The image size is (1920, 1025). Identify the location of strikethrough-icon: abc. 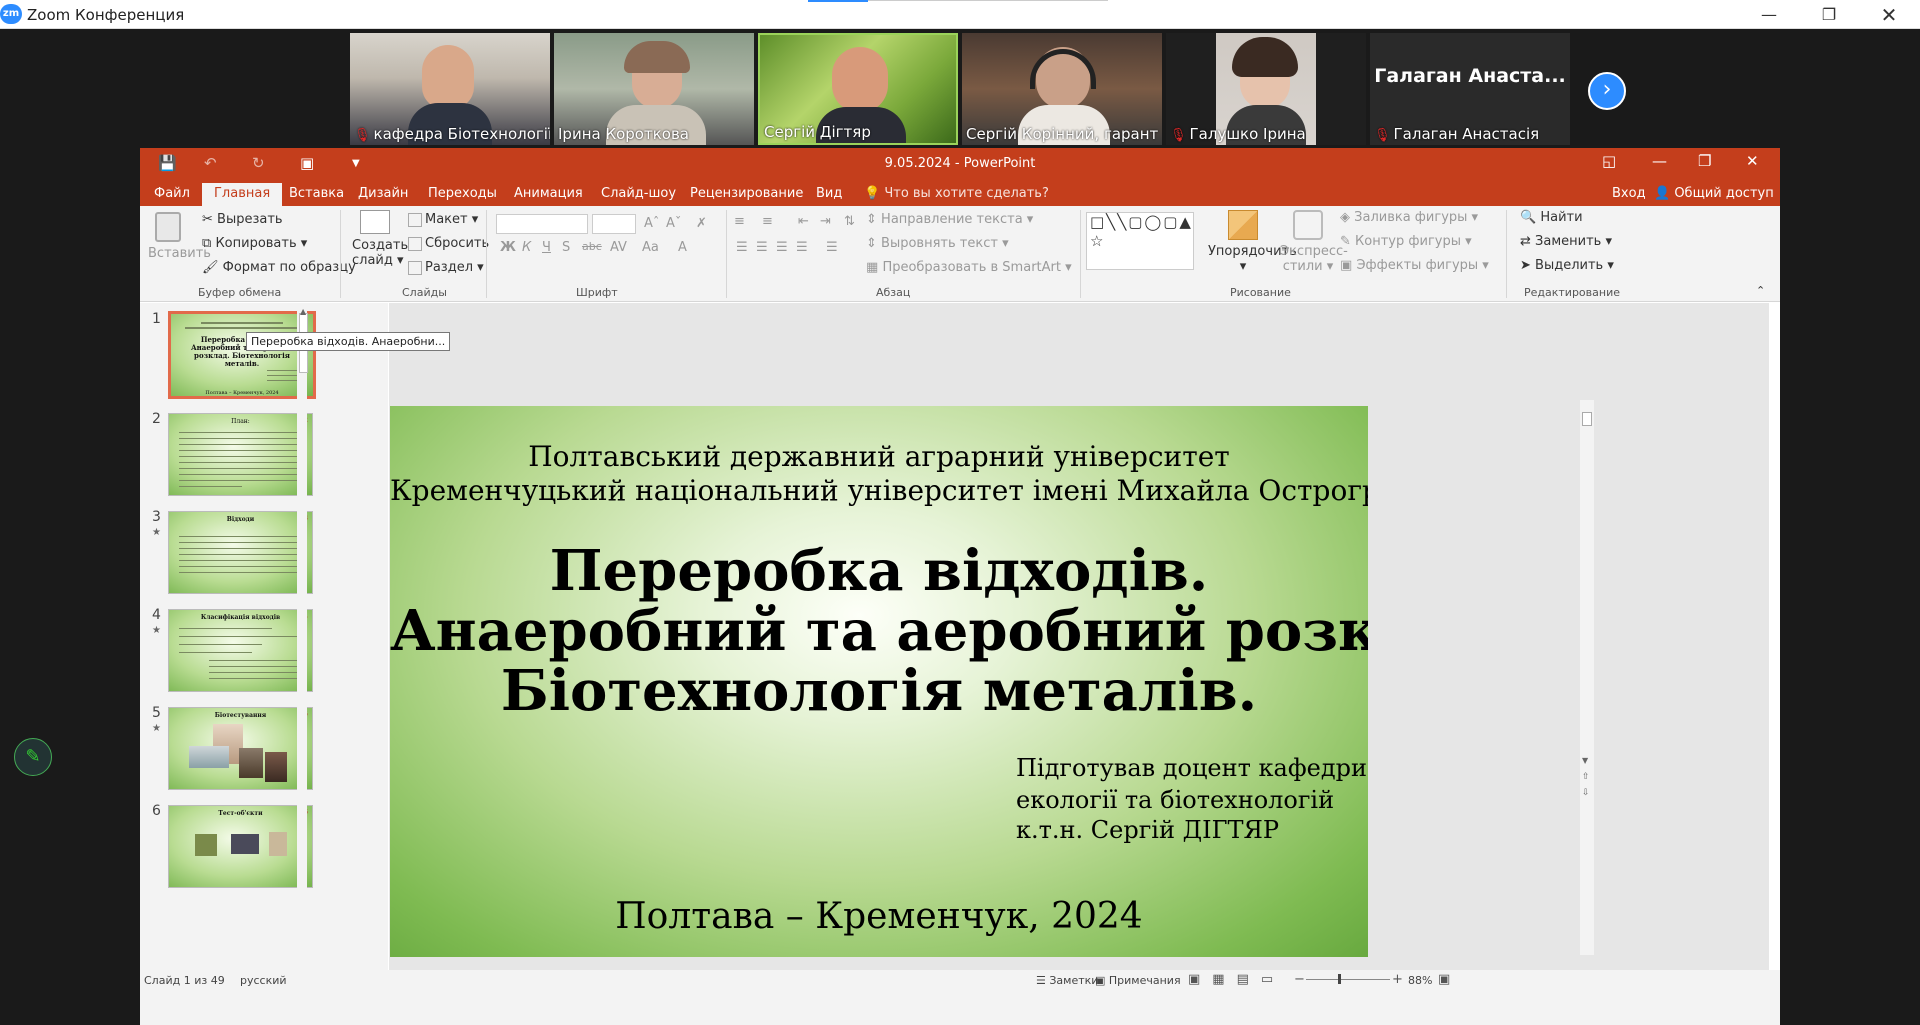
(592, 246).